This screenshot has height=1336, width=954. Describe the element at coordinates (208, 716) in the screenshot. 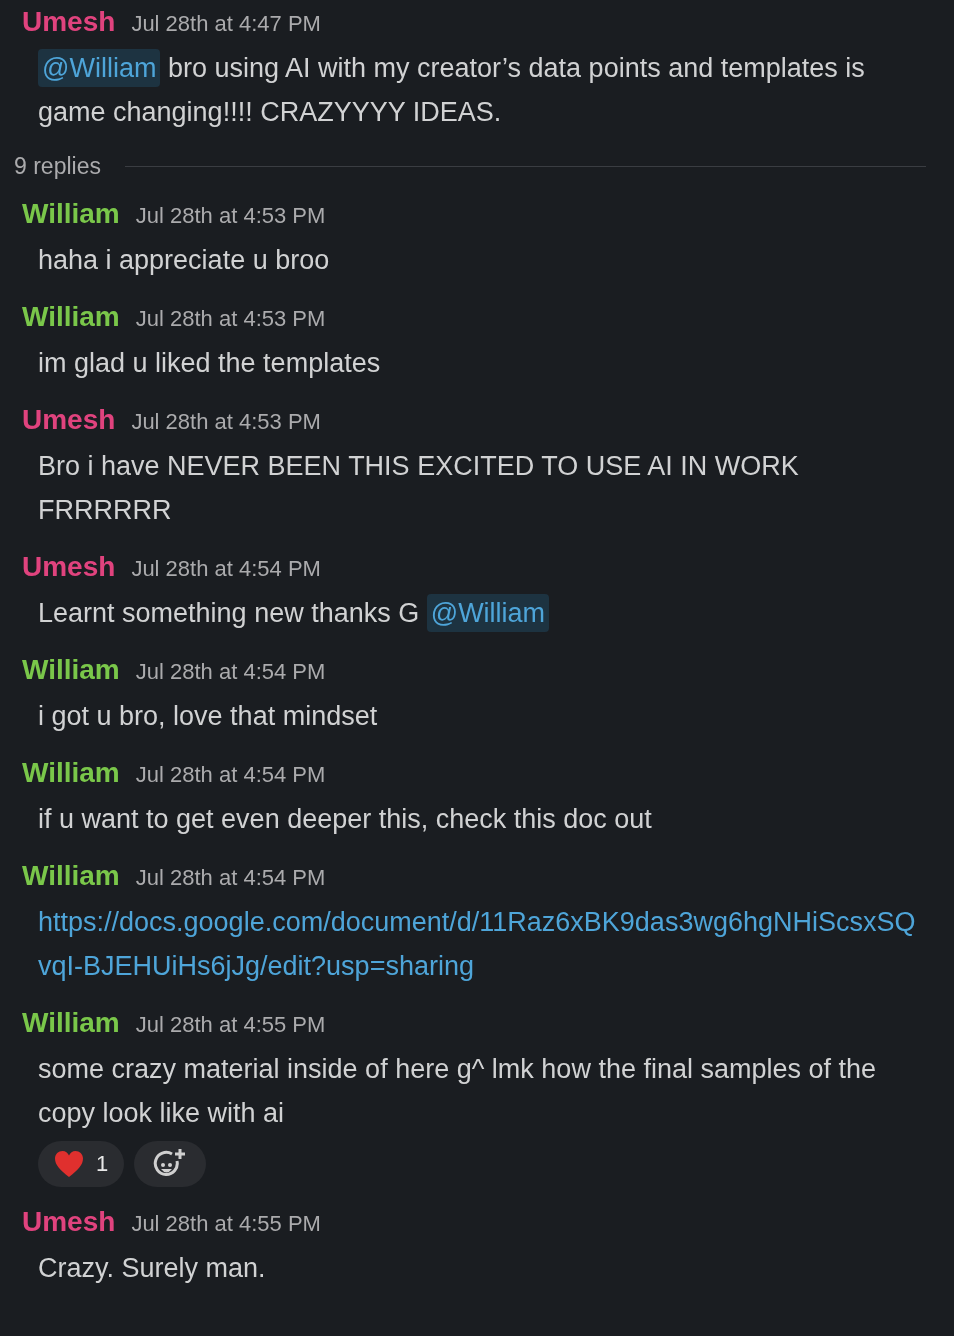

I see `message-text: i got u bro, love that mindset` at that location.